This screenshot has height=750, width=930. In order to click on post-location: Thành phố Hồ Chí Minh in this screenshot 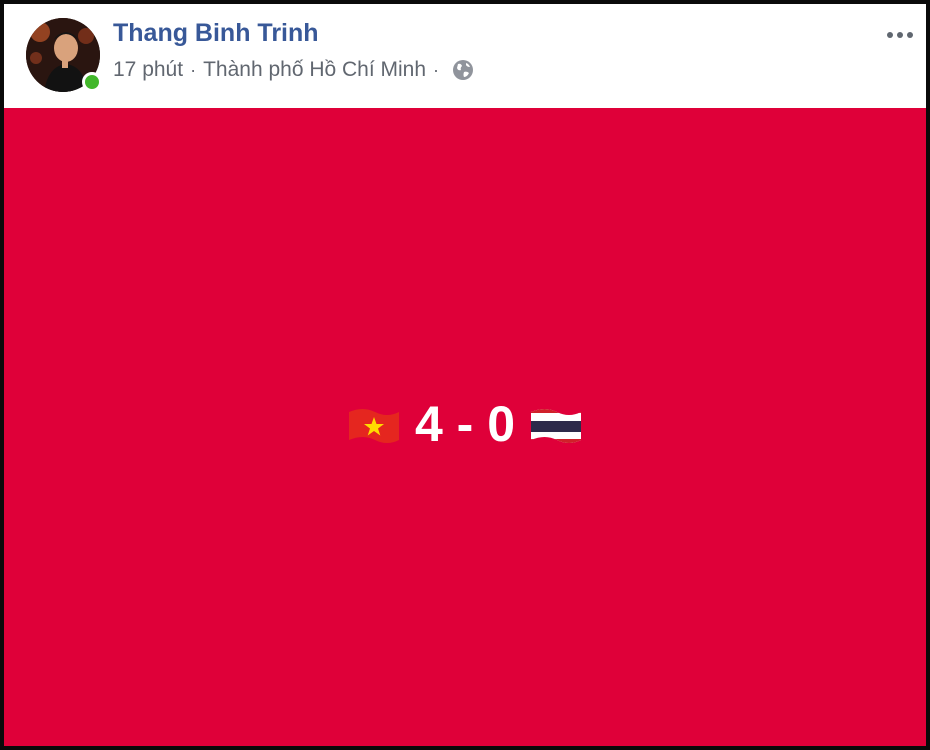, I will do `click(314, 70)`.